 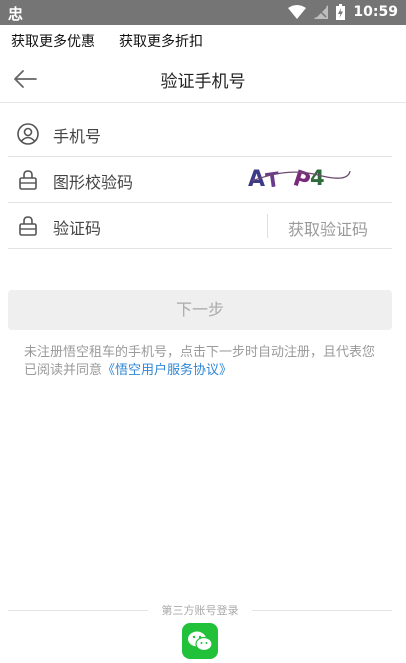 What do you see at coordinates (375, 12) in the screenshot?
I see `clock: 10:59` at bounding box center [375, 12].